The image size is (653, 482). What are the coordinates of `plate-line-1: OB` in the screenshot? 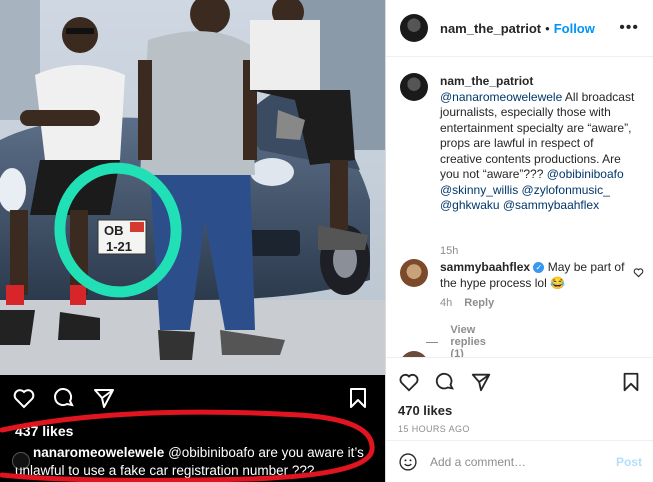 It's located at (114, 230).